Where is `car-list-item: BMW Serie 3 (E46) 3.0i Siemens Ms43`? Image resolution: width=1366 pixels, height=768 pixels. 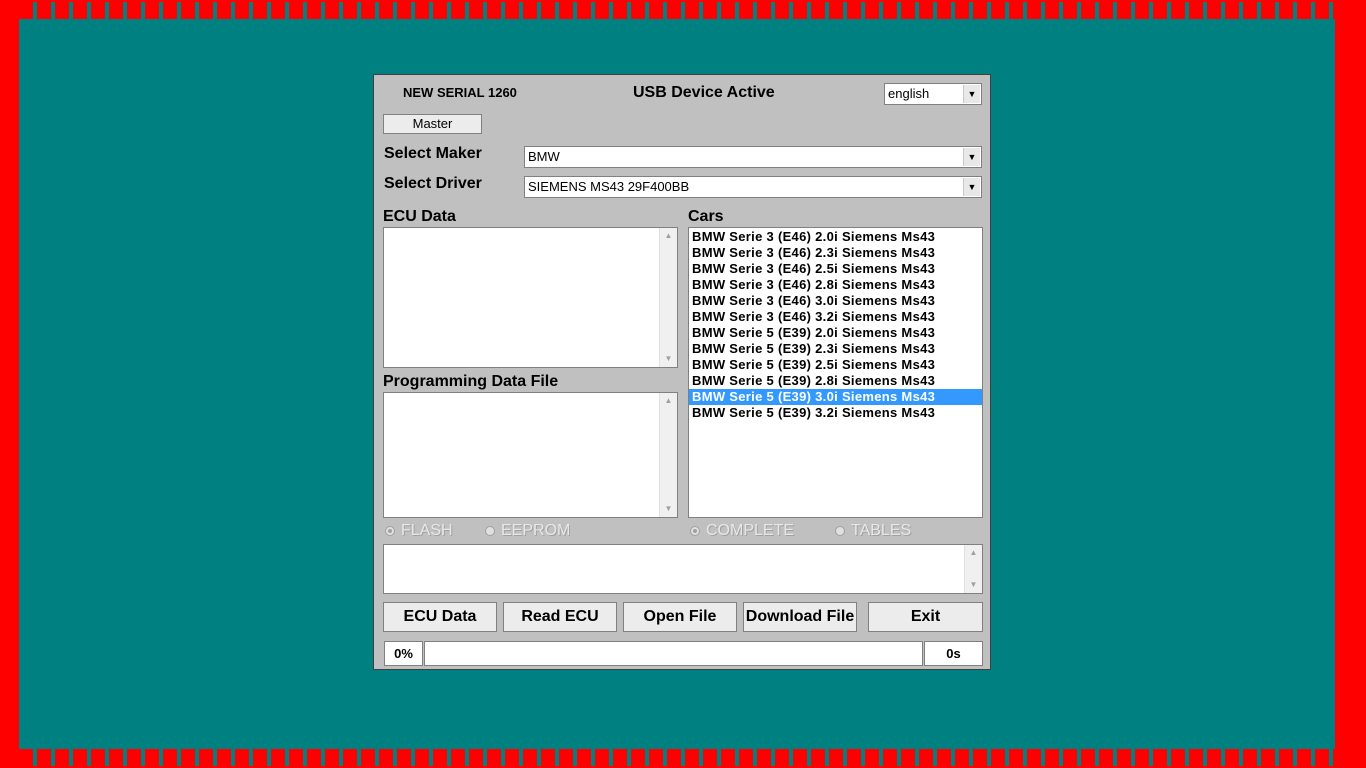
car-list-item: BMW Serie 3 (E46) 3.0i Siemens Ms43 is located at coordinates (835, 301).